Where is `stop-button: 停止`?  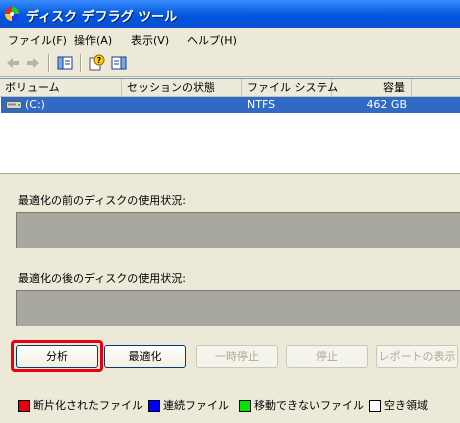 stop-button: 停止 is located at coordinates (327, 356).